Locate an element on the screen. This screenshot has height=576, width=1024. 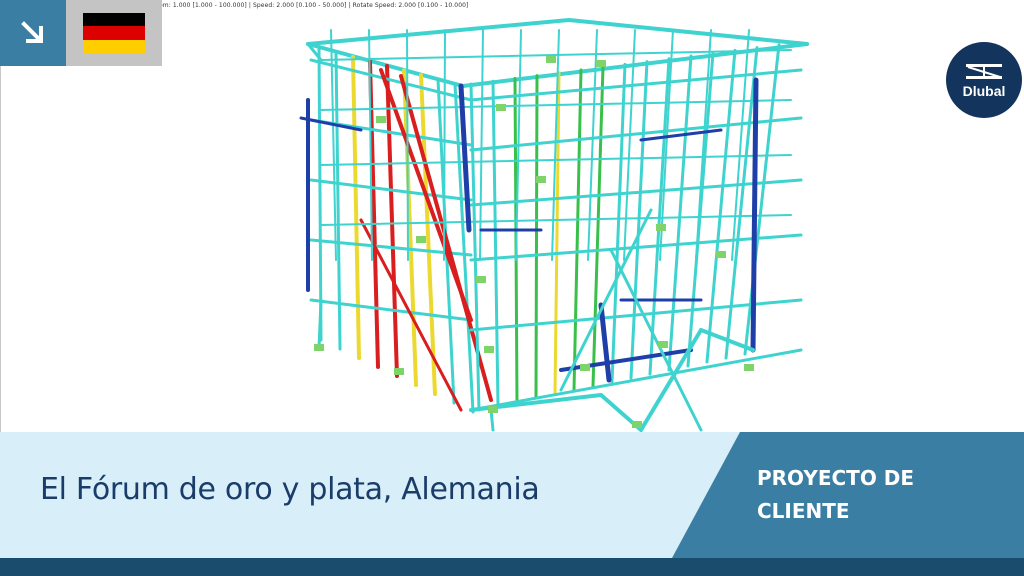
corner-badge is located at coordinates (33, 33).